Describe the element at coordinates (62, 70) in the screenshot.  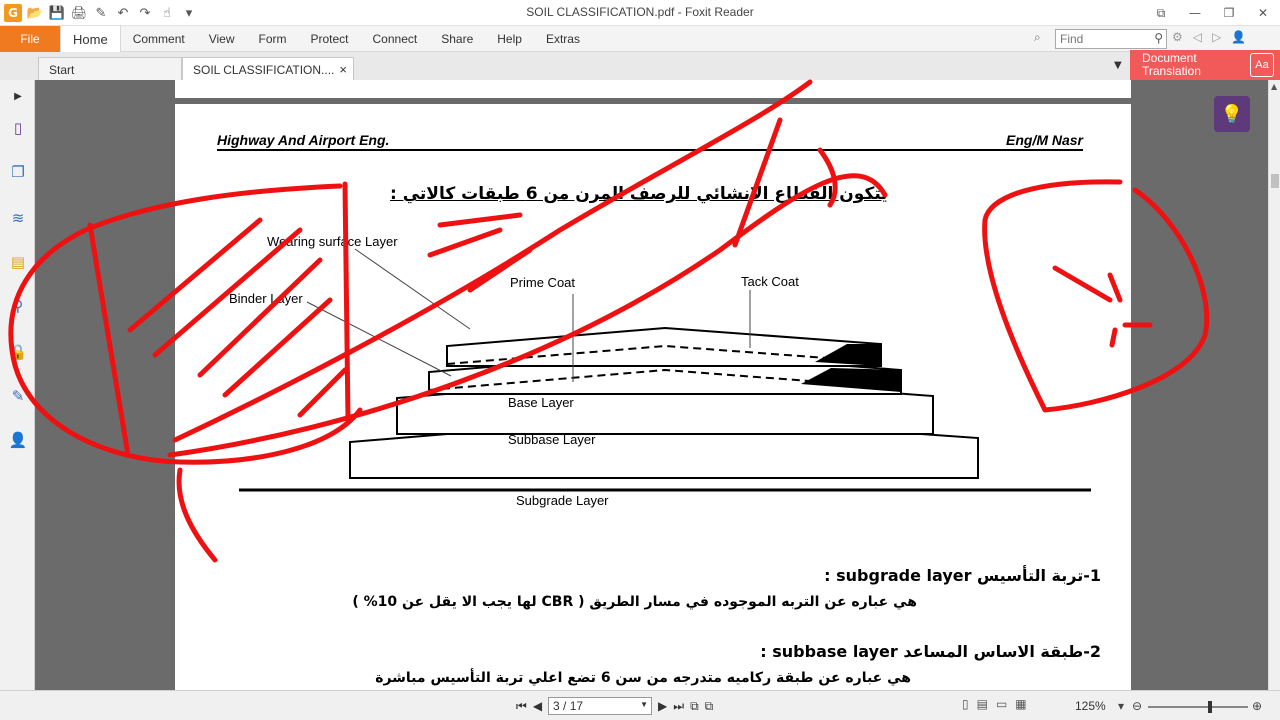
I see `tab-start-label: Start` at that location.